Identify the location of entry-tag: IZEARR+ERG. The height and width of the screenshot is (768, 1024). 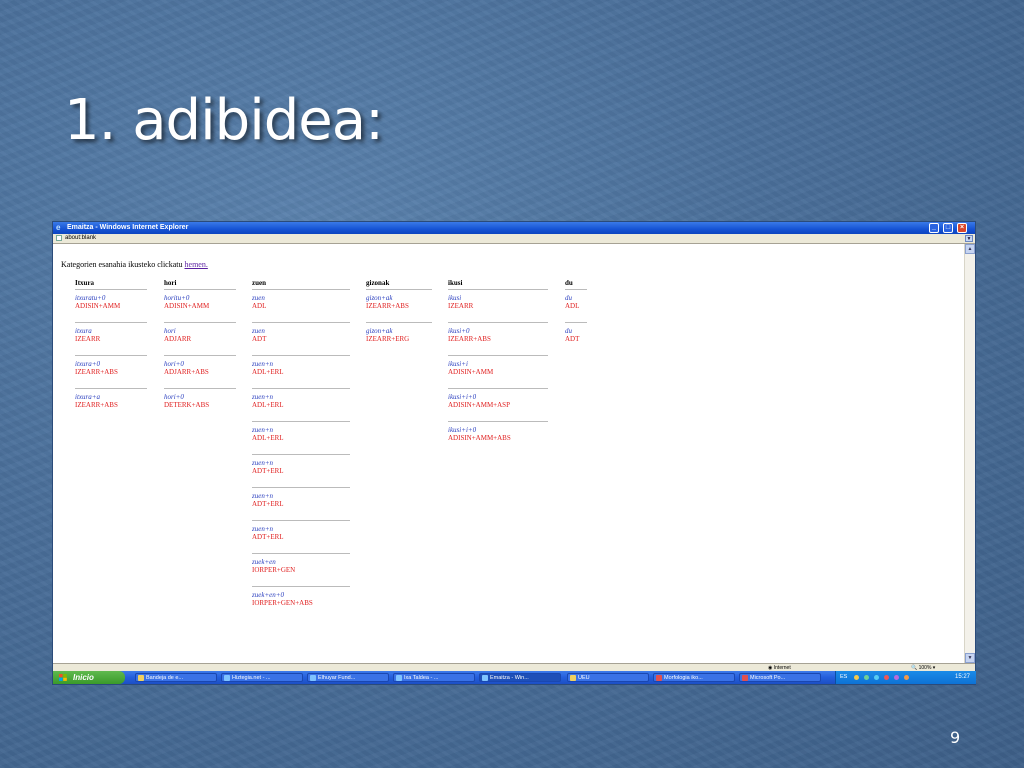
(388, 339).